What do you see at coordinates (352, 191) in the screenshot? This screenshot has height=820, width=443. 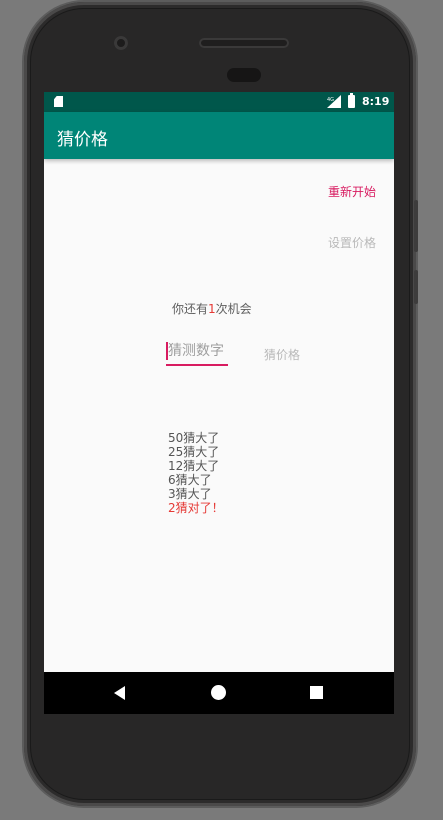 I see `restart-button: 重新开始` at bounding box center [352, 191].